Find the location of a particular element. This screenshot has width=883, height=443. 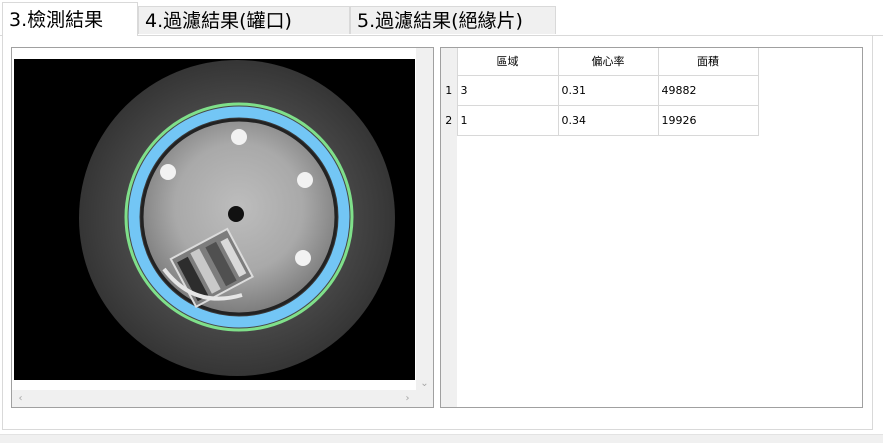

results-table: 區域 偏心率 面積 1 3 0.31 49882 2 1 0.34 19926 is located at coordinates (600, 92).